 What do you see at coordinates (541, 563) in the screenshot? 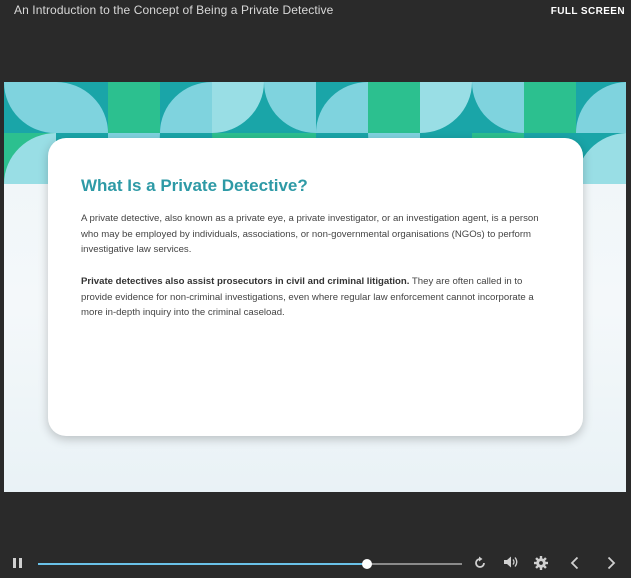
I see `settings-icon` at bounding box center [541, 563].